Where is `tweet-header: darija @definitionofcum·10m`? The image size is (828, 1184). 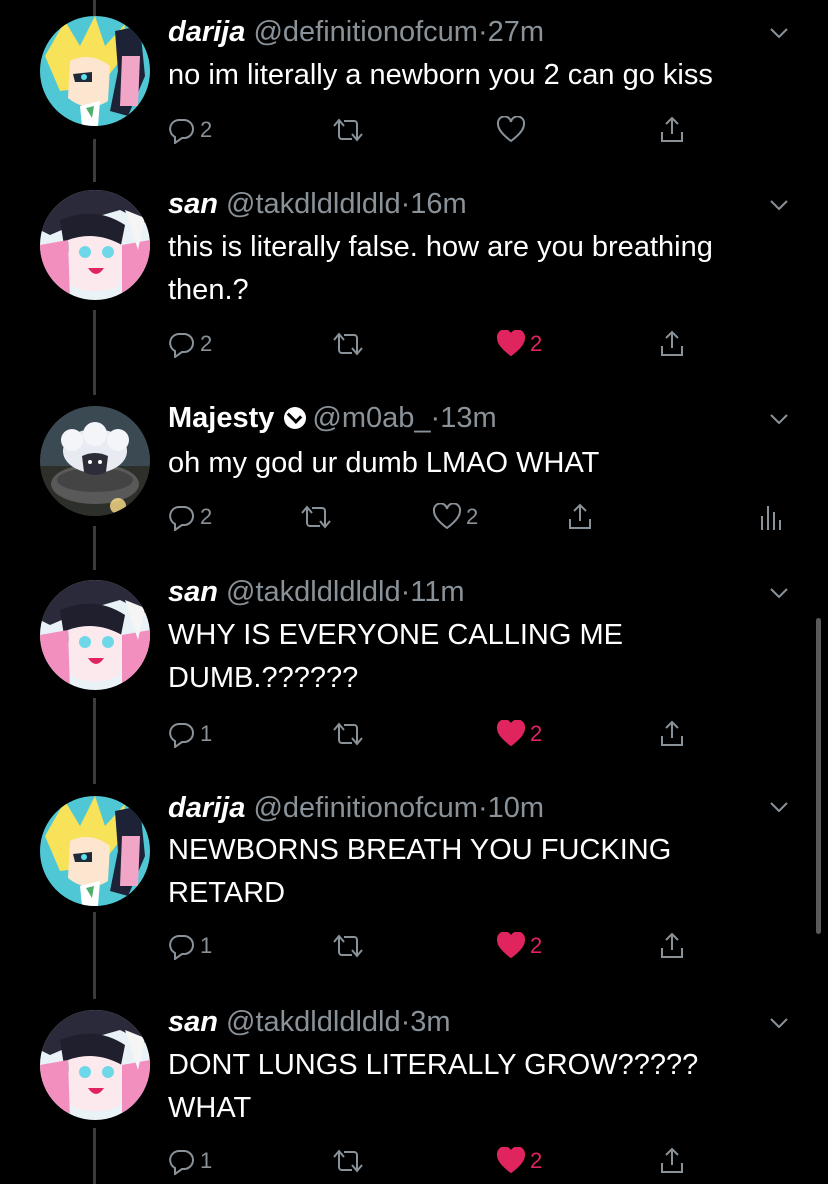
tweet-header: darija @definitionofcum·10m is located at coordinates (468, 808).